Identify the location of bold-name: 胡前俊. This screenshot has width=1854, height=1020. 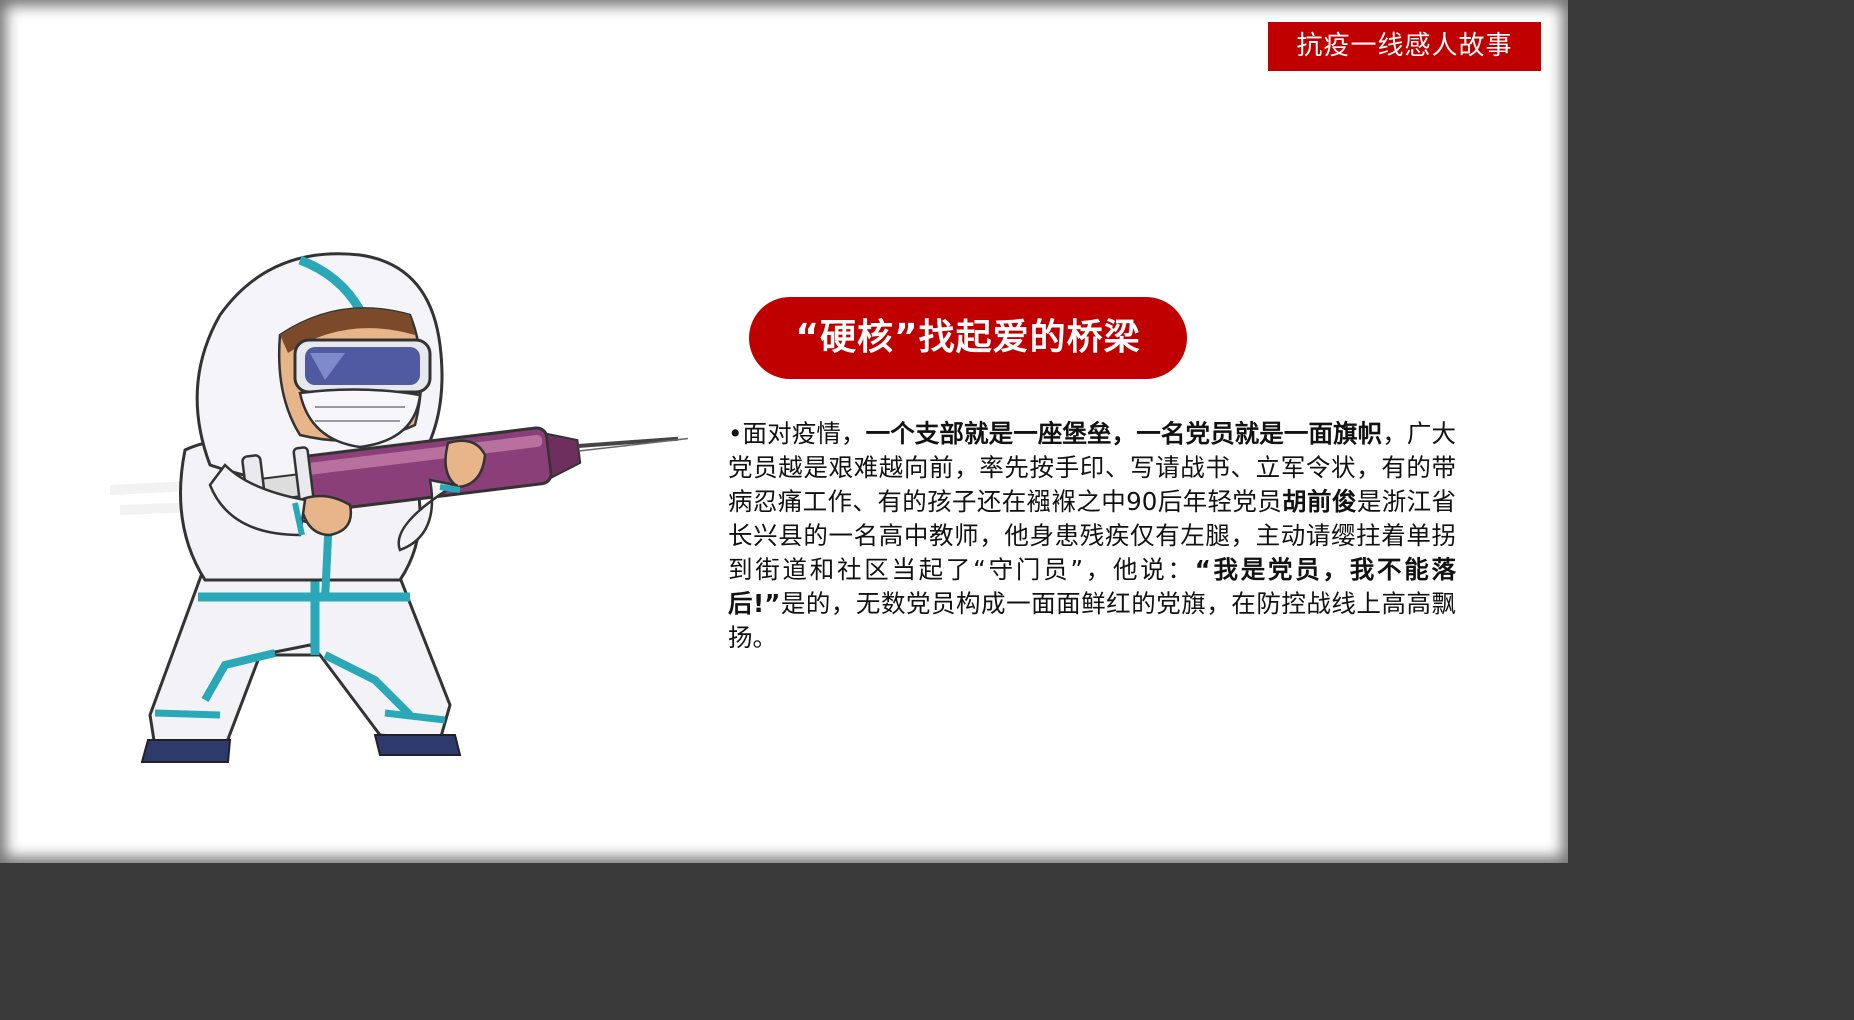
(1319, 501).